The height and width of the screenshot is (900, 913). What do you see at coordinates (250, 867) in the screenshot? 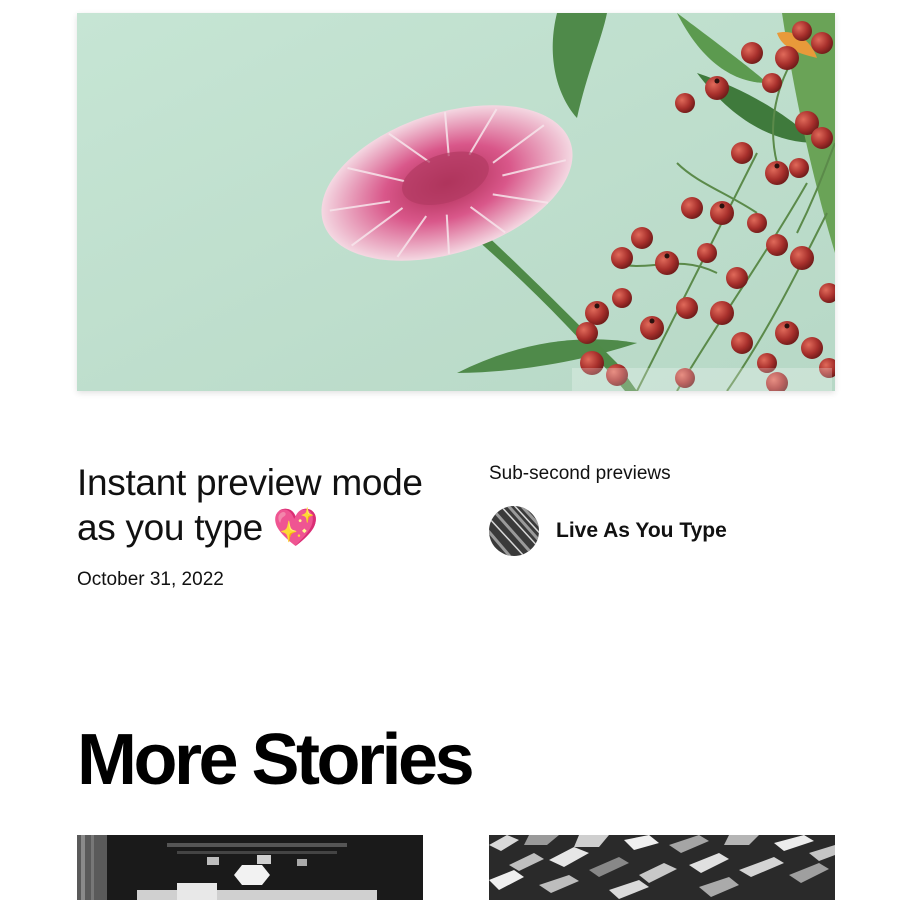
I see `story-card-image-studio` at bounding box center [250, 867].